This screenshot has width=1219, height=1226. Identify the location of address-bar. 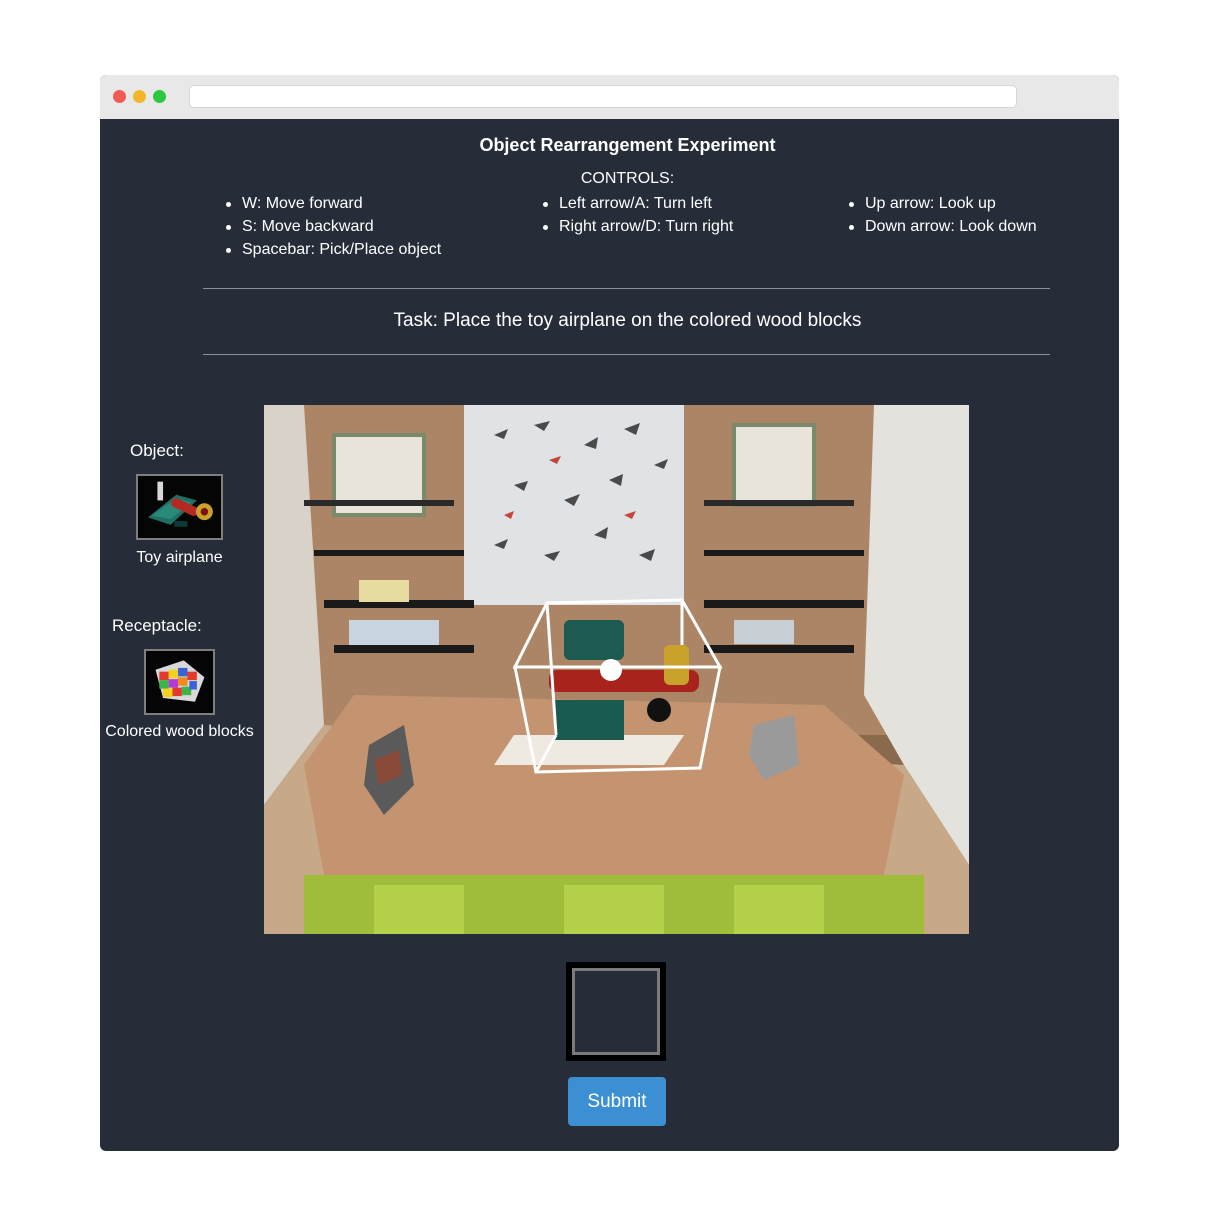
(603, 96).